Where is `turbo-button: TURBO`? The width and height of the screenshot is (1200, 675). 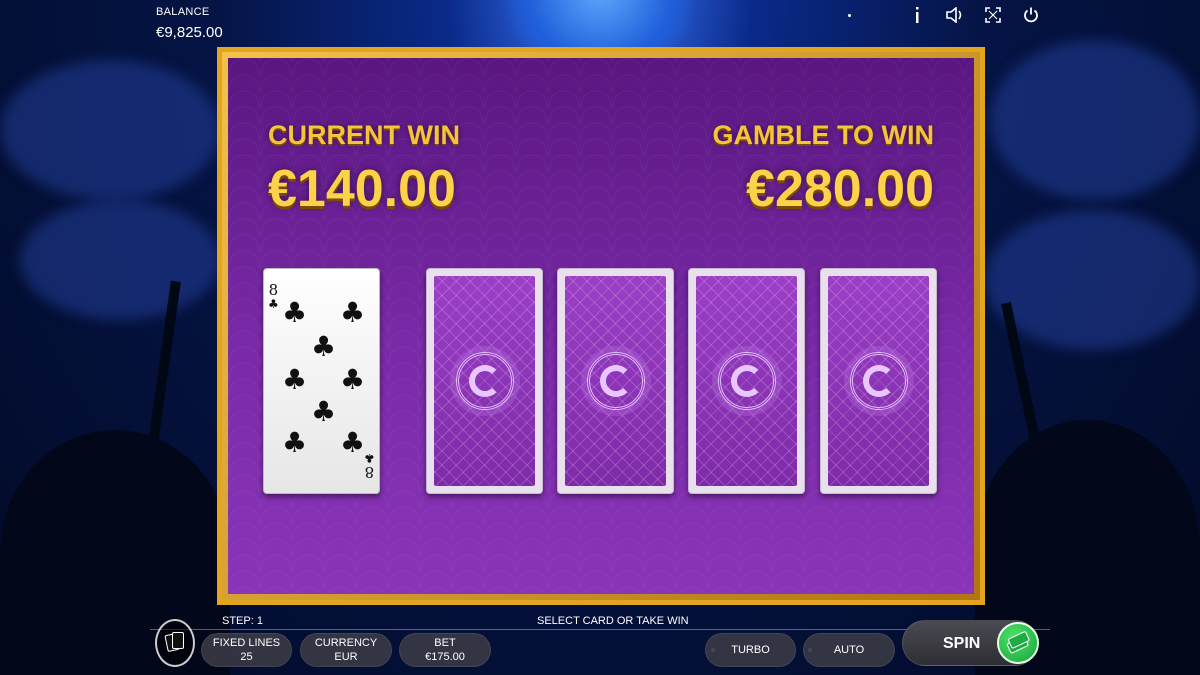
turbo-button: TURBO is located at coordinates (750, 650).